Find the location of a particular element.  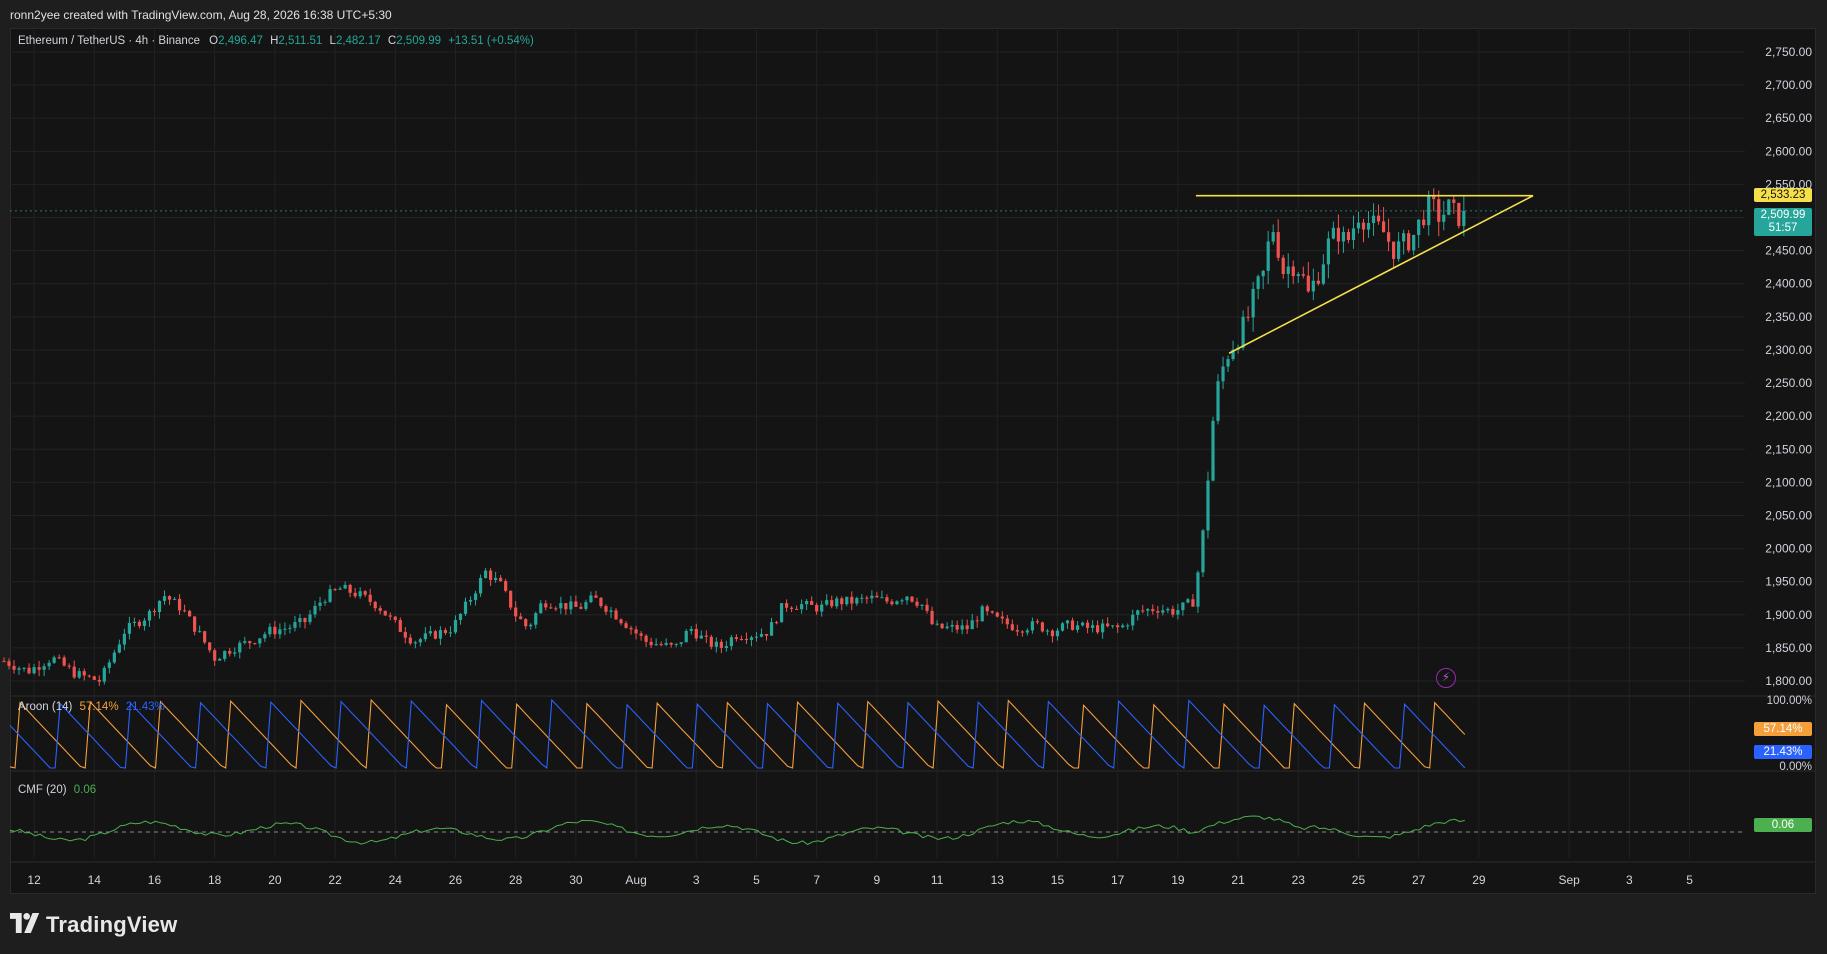

x-tick-label: 24 is located at coordinates (396, 880).